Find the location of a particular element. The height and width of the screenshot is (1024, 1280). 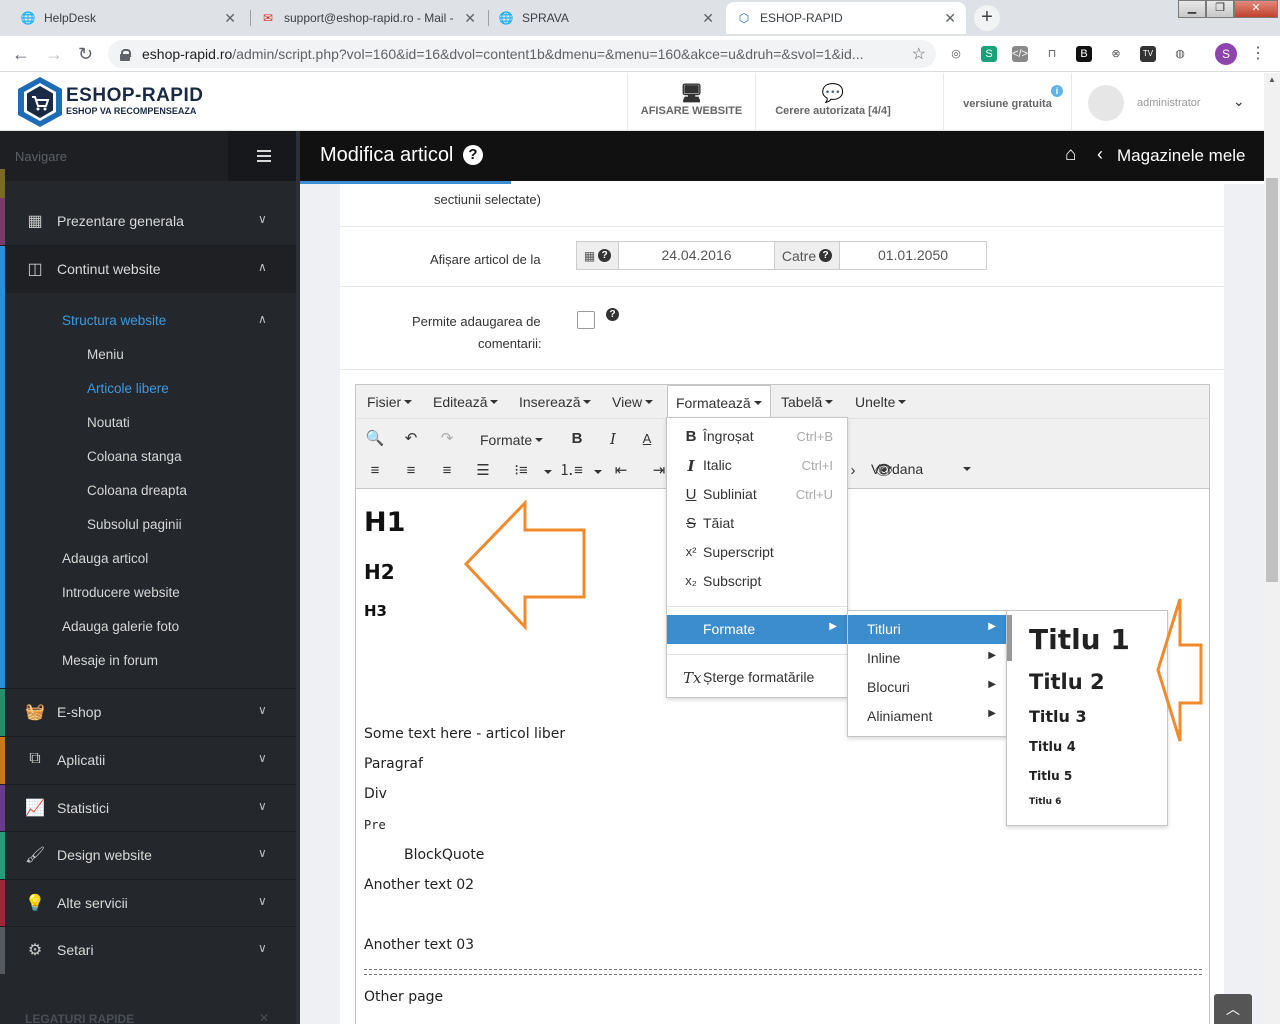

sidebar-sub-galerie: Adauga galerie foto is located at coordinates (120, 626).